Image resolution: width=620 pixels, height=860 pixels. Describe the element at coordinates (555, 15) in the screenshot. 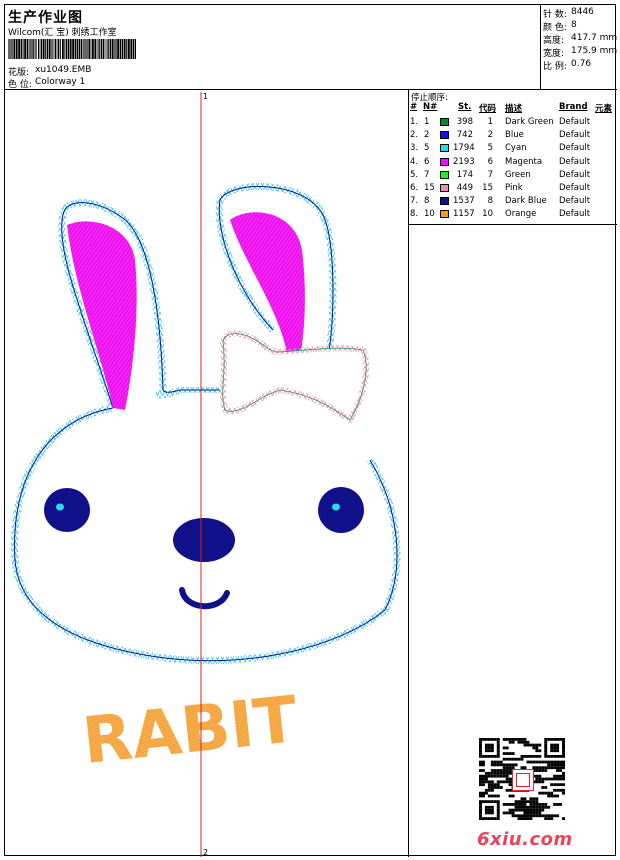

I see `stitches-label: 针 数:` at that location.